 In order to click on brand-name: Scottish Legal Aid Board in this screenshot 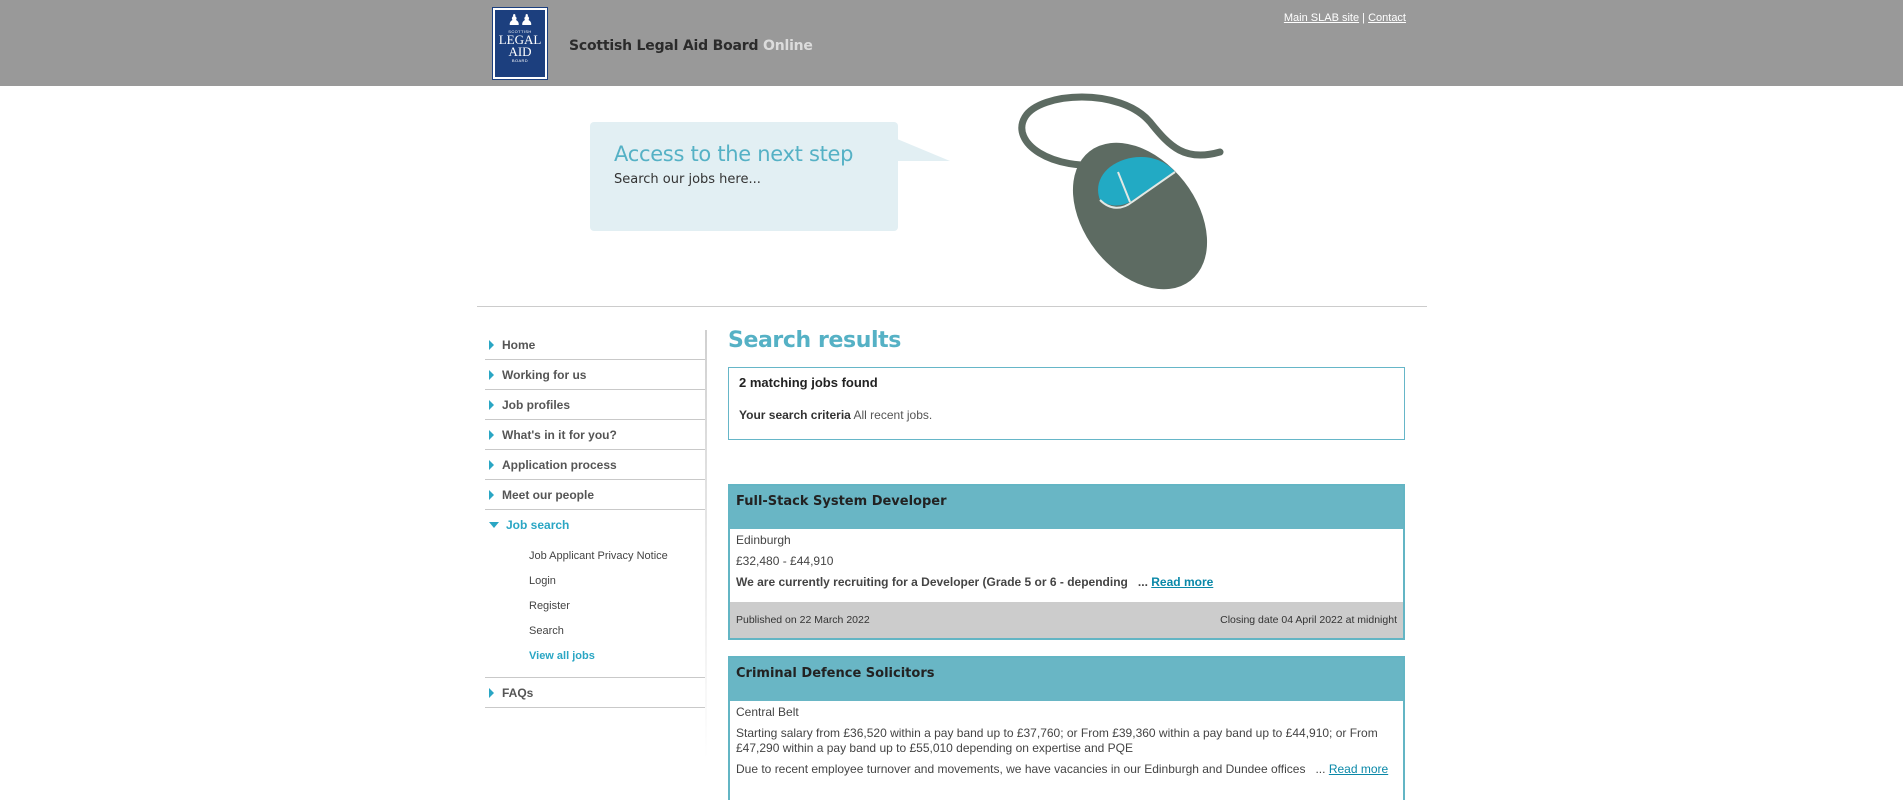, I will do `click(664, 46)`.